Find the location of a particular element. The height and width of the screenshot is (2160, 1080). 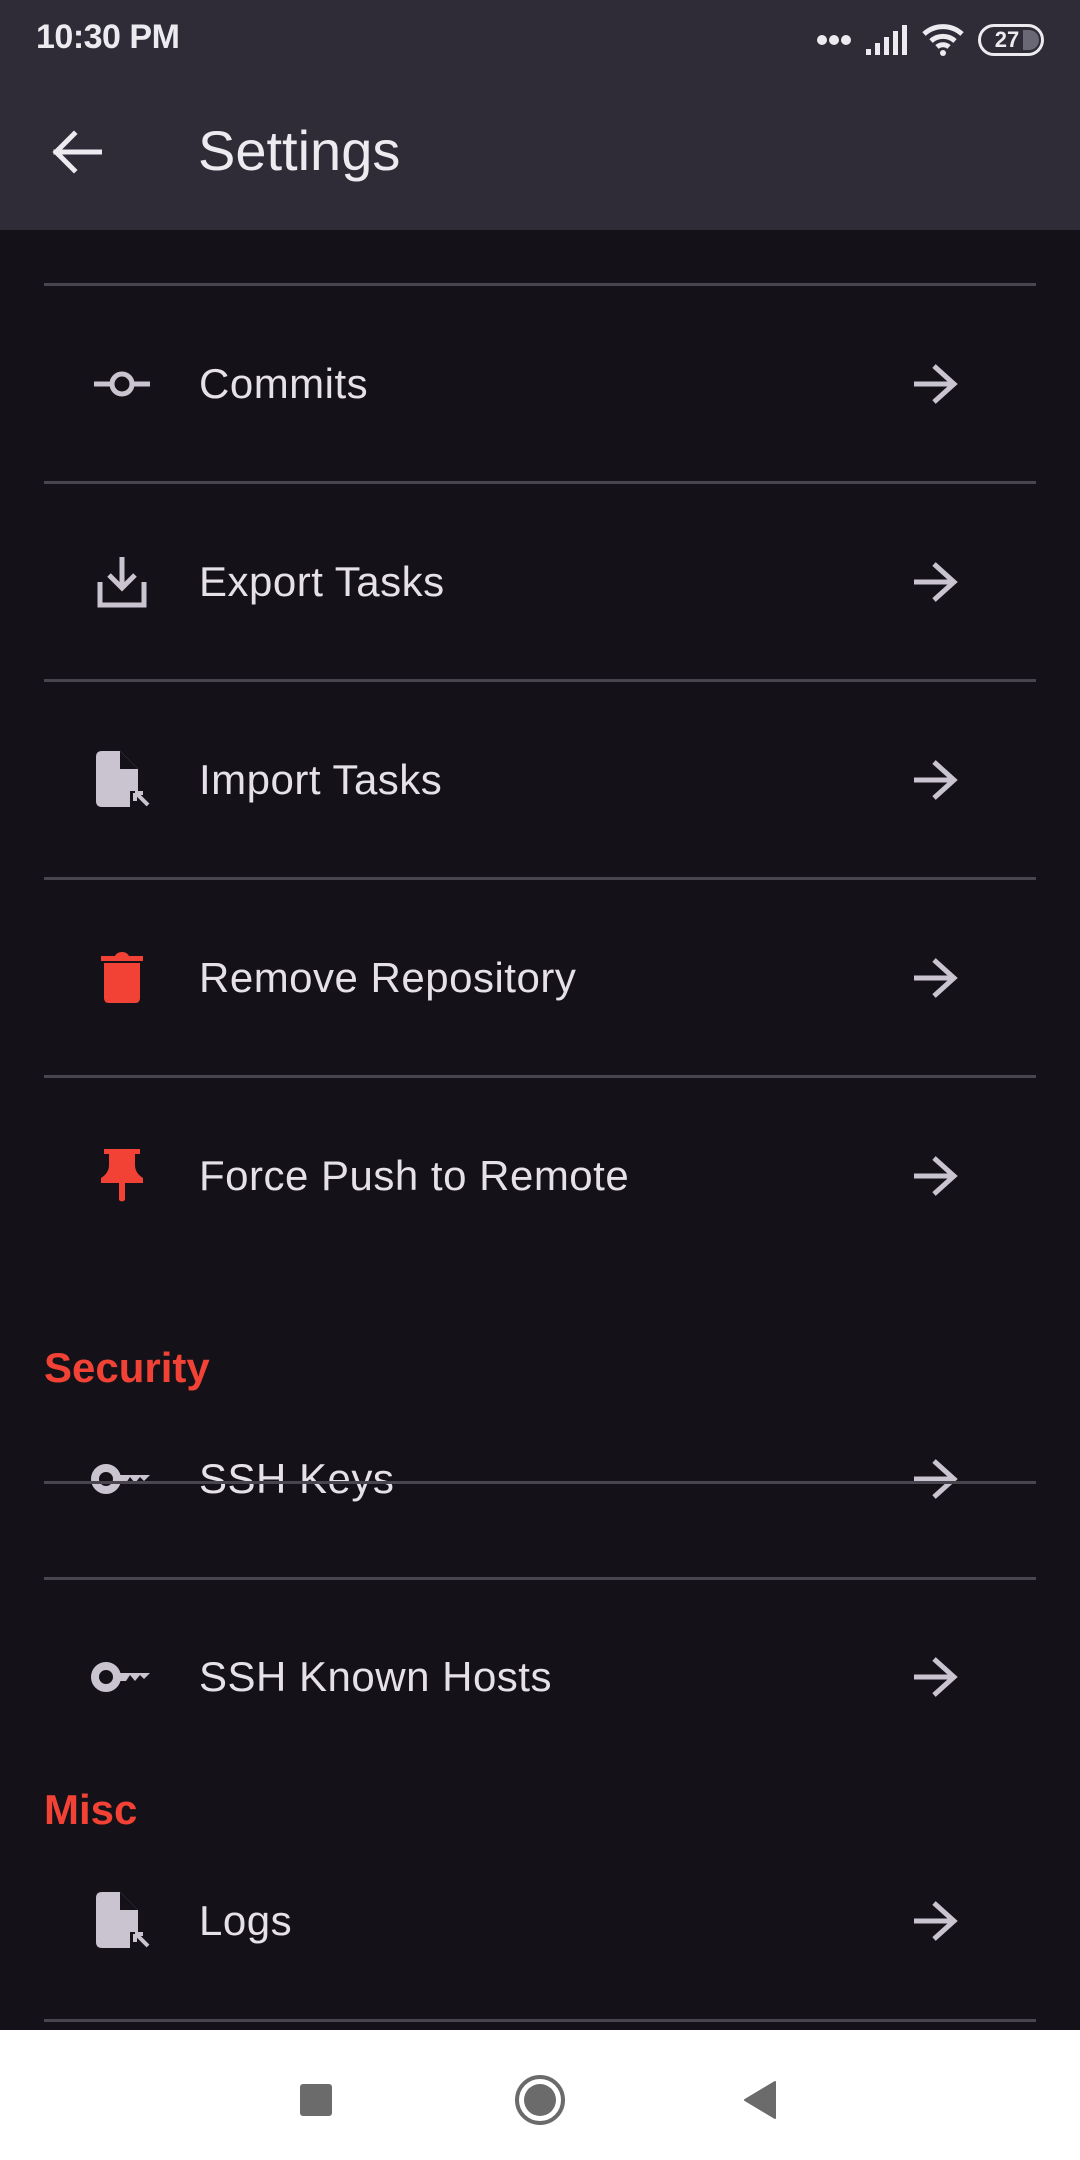

settings-item-force-push: Force Push to Remote is located at coordinates (540, 1176).